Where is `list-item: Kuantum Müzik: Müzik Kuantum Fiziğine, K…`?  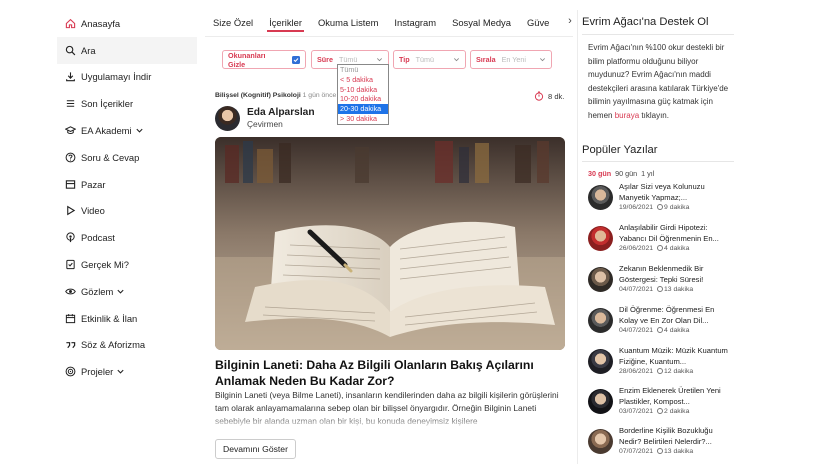 list-item: Kuantum Müzik: Müzik Kuantum Fiziğine, K… is located at coordinates (661, 364).